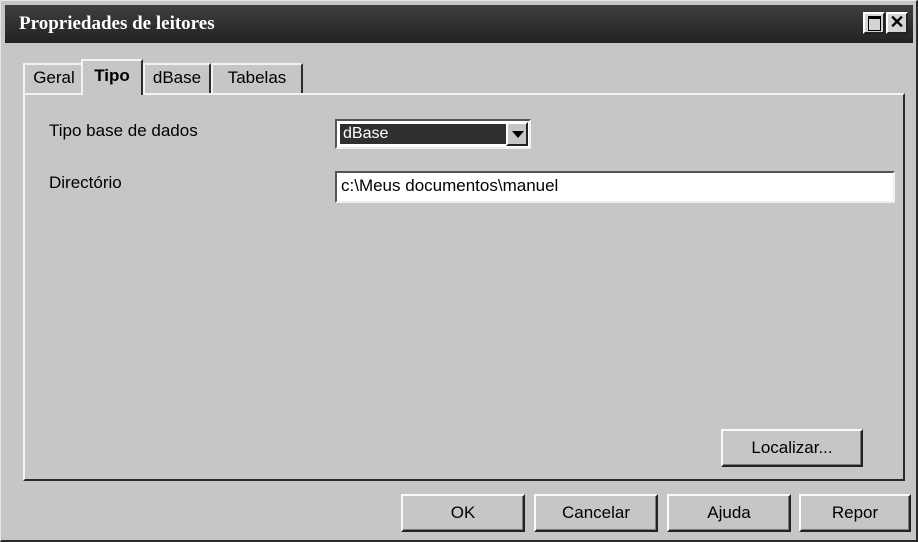  Describe the element at coordinates (459, 24) in the screenshot. I see `title-bar: Propriedades de leitores ✕` at that location.